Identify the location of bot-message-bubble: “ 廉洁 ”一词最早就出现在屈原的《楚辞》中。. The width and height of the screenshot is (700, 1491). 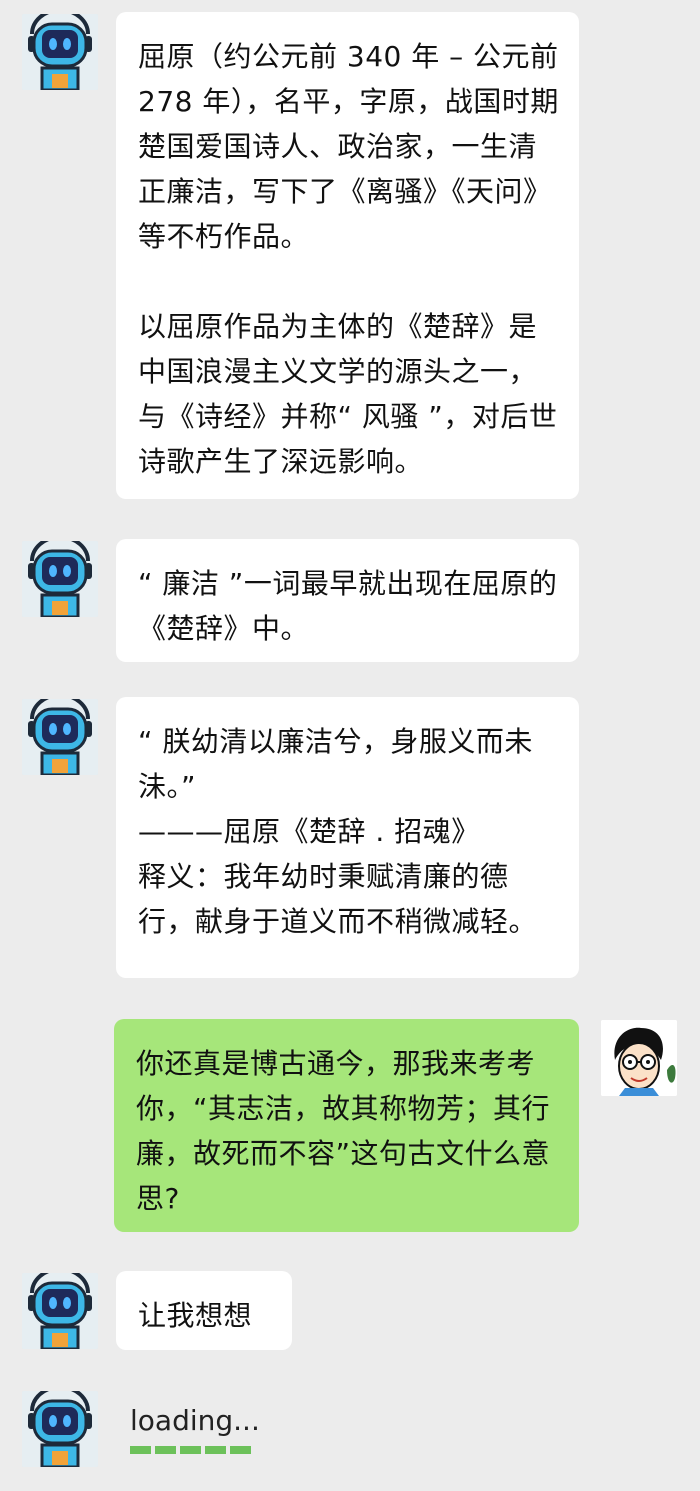
(347, 600).